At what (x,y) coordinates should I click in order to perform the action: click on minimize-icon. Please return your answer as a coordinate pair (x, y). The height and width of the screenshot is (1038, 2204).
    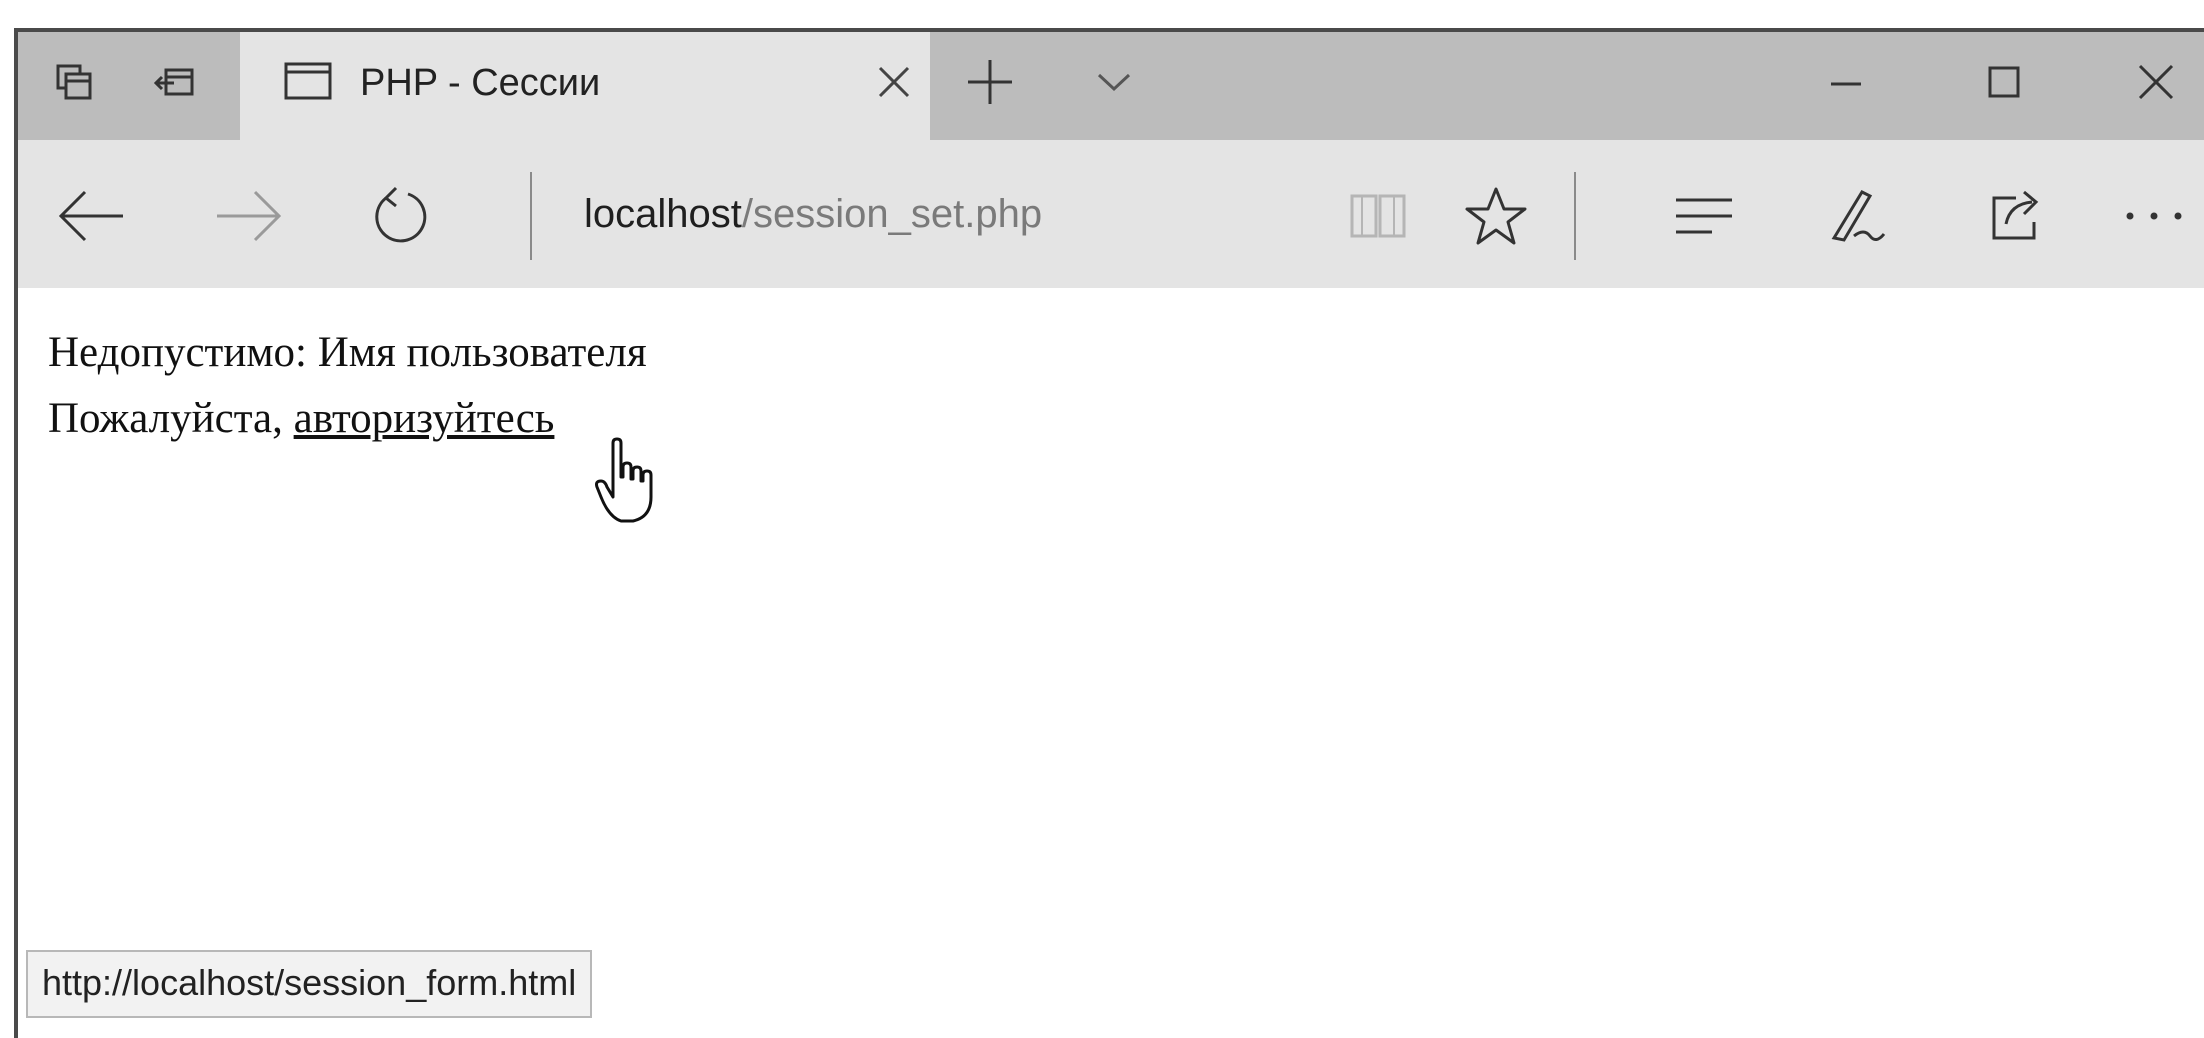
    Looking at the image, I should click on (1846, 82).